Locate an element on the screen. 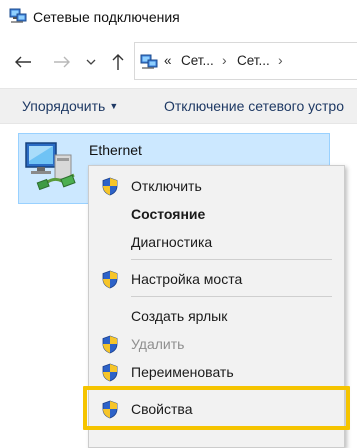 The image size is (357, 448). menu-item-properties: Свойства is located at coordinates (216, 409).